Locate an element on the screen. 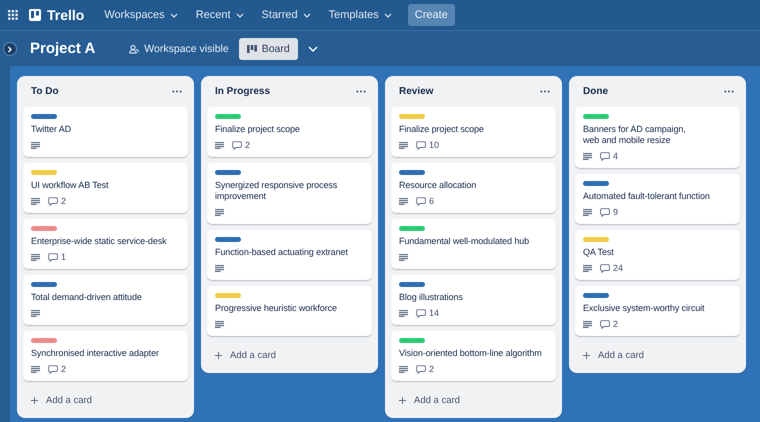  task-card: QA Test 24 is located at coordinates (657, 255).